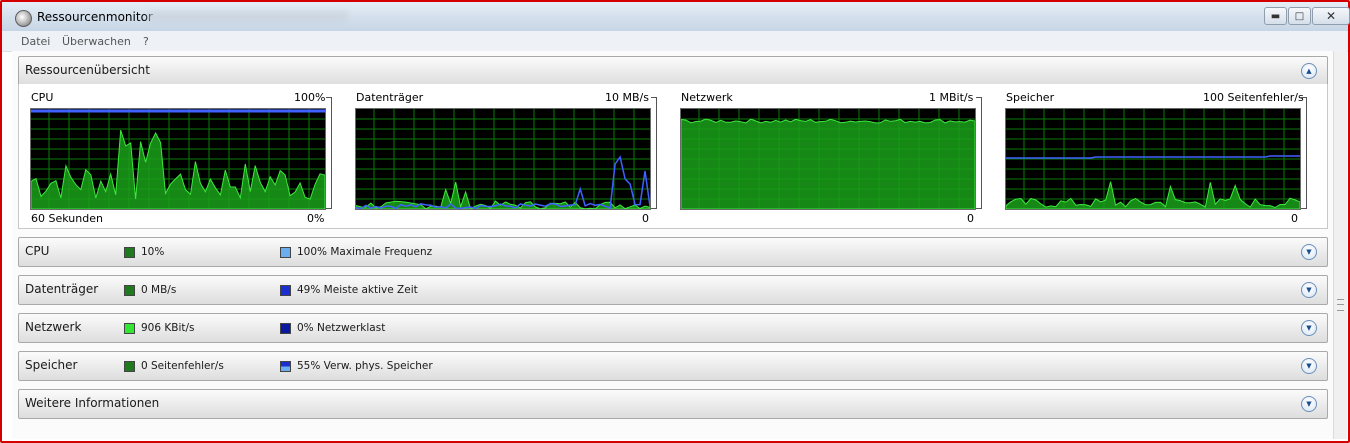  I want to click on cpu-usage-swatch, so click(129, 252).